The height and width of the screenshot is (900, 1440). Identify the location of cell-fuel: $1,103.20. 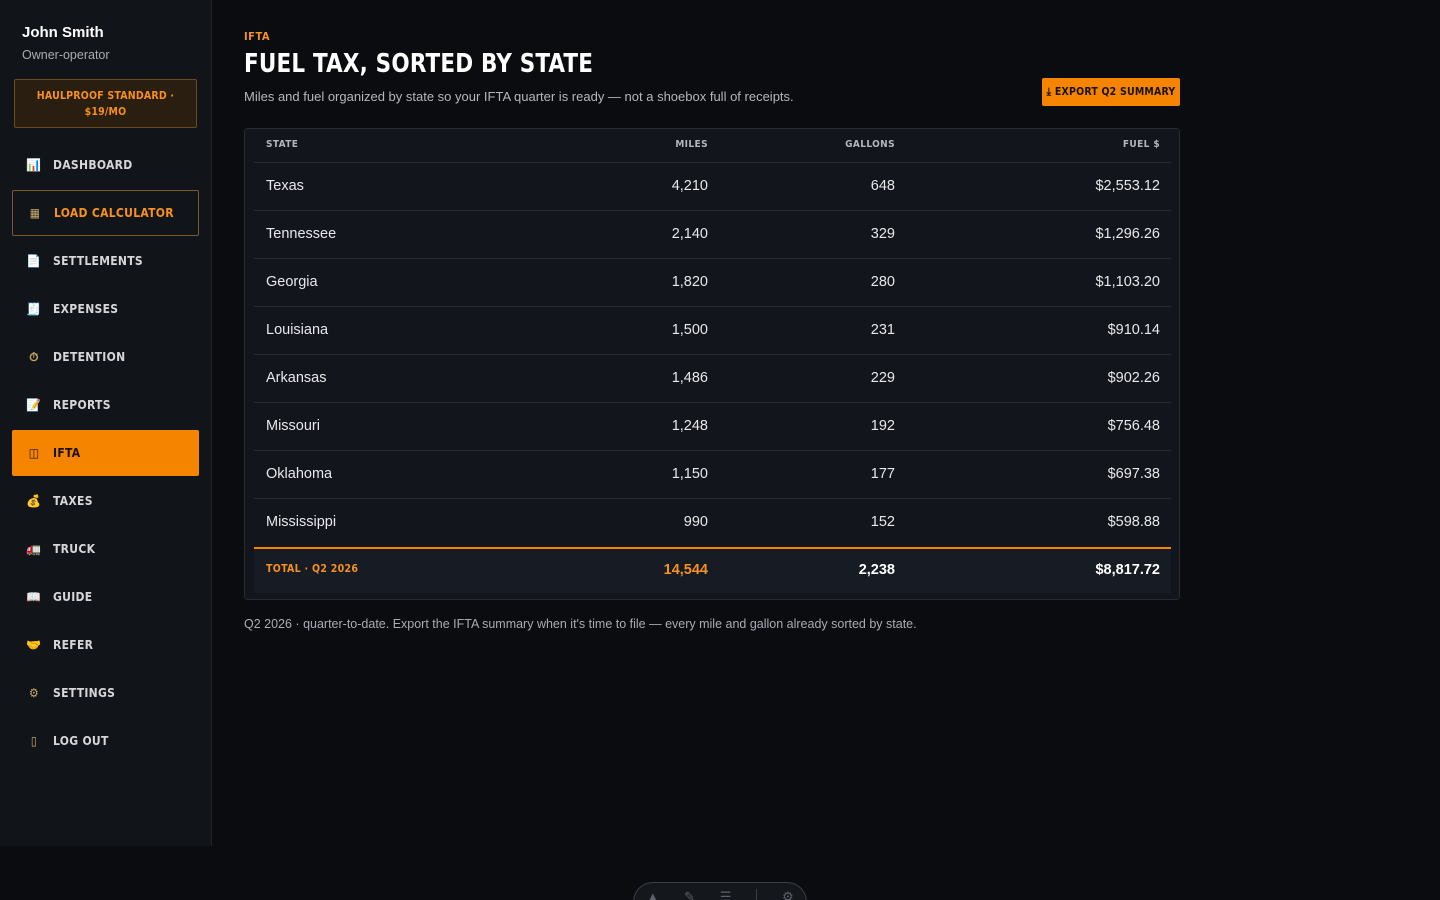
(1127, 282).